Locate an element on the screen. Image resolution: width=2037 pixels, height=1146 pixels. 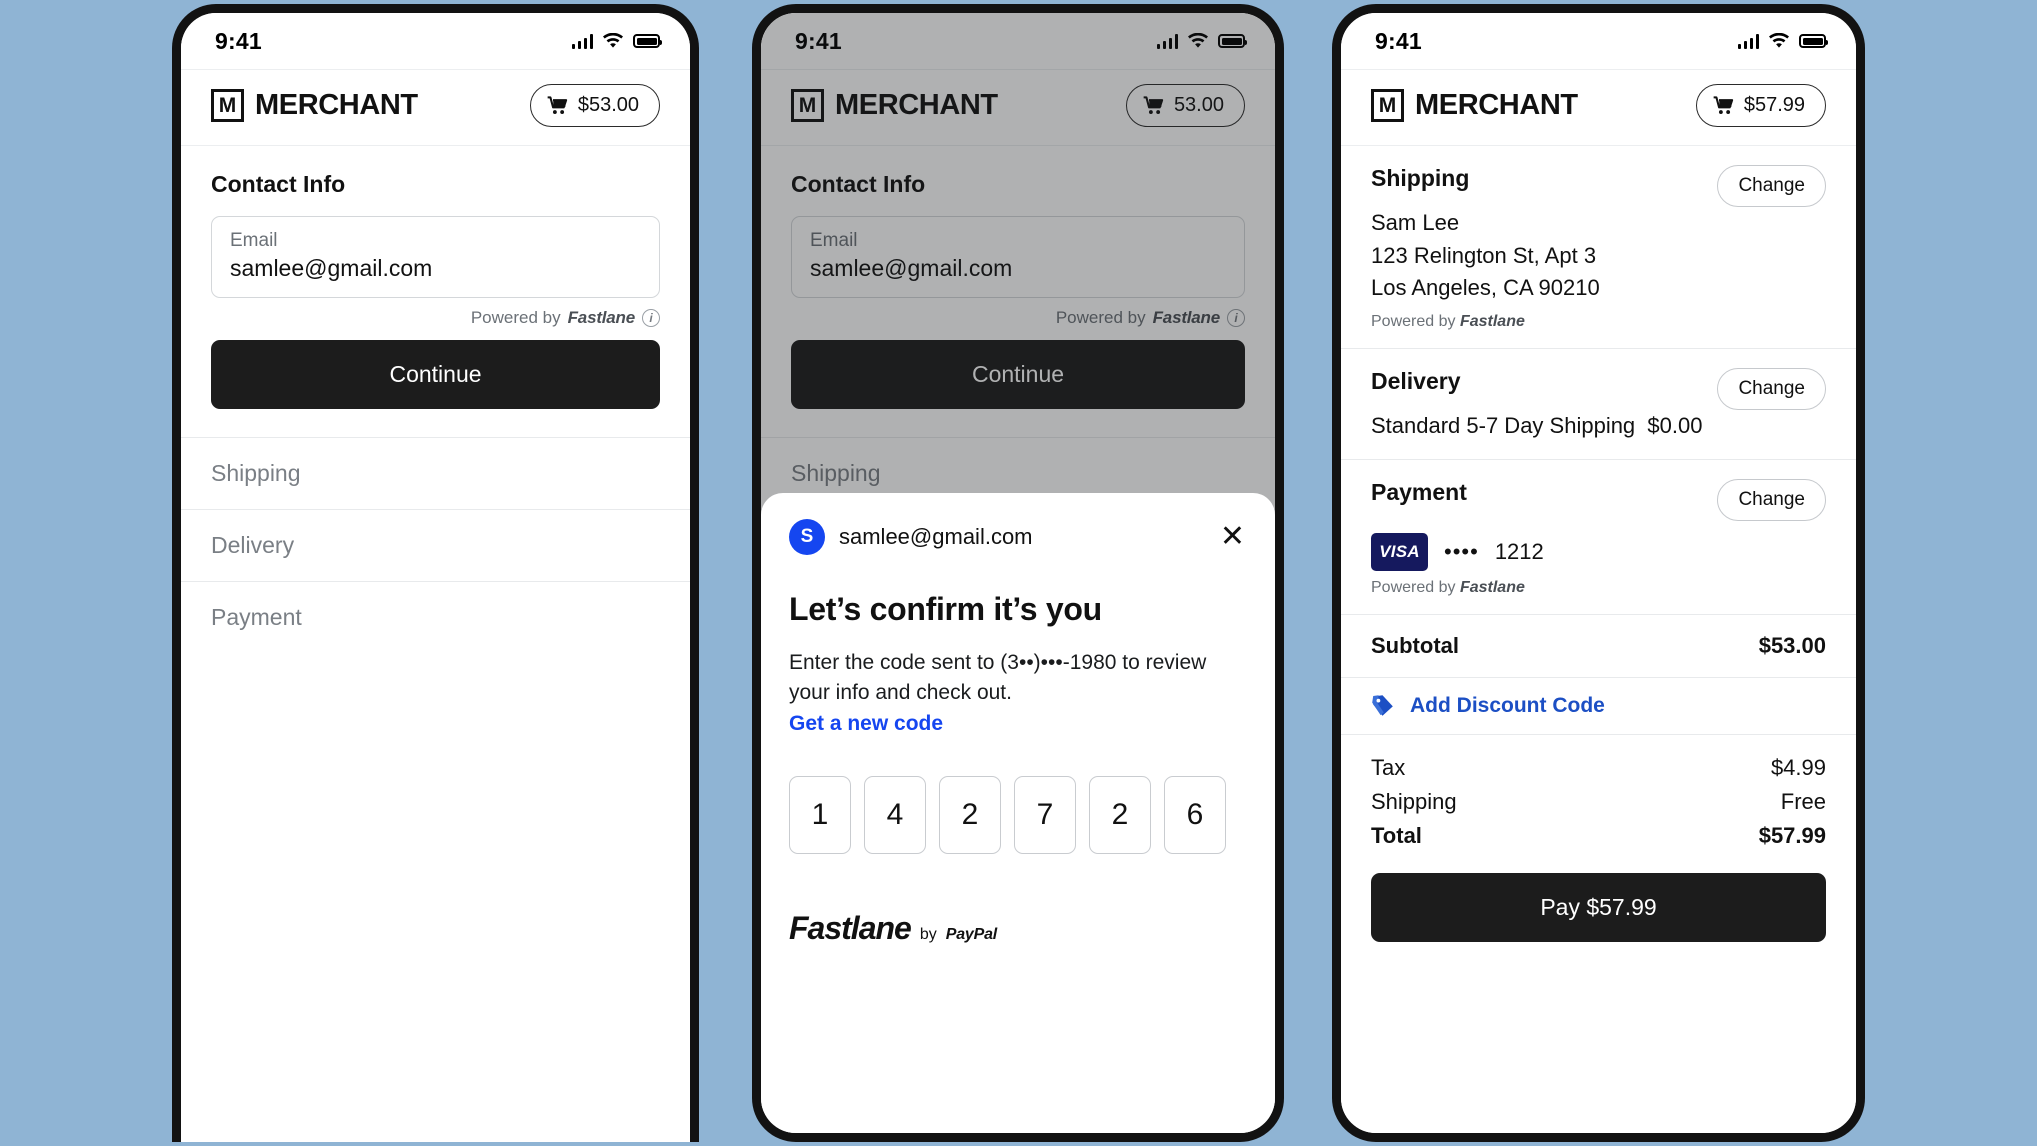
step-delivery: Delivery is located at coordinates (435, 545).